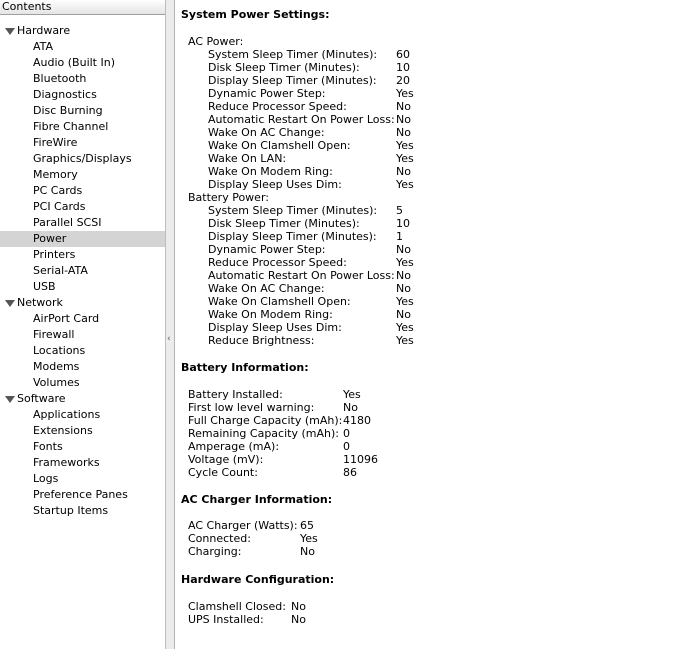 The width and height of the screenshot is (699, 649). What do you see at coordinates (82, 287) in the screenshot?
I see `sidebar-item-usb: USB` at bounding box center [82, 287].